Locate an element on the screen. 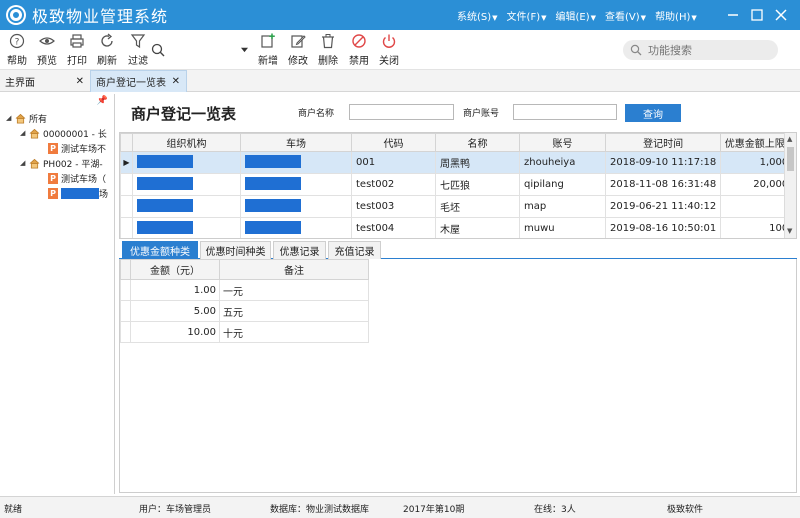  code-cell: test003 is located at coordinates (393, 206).